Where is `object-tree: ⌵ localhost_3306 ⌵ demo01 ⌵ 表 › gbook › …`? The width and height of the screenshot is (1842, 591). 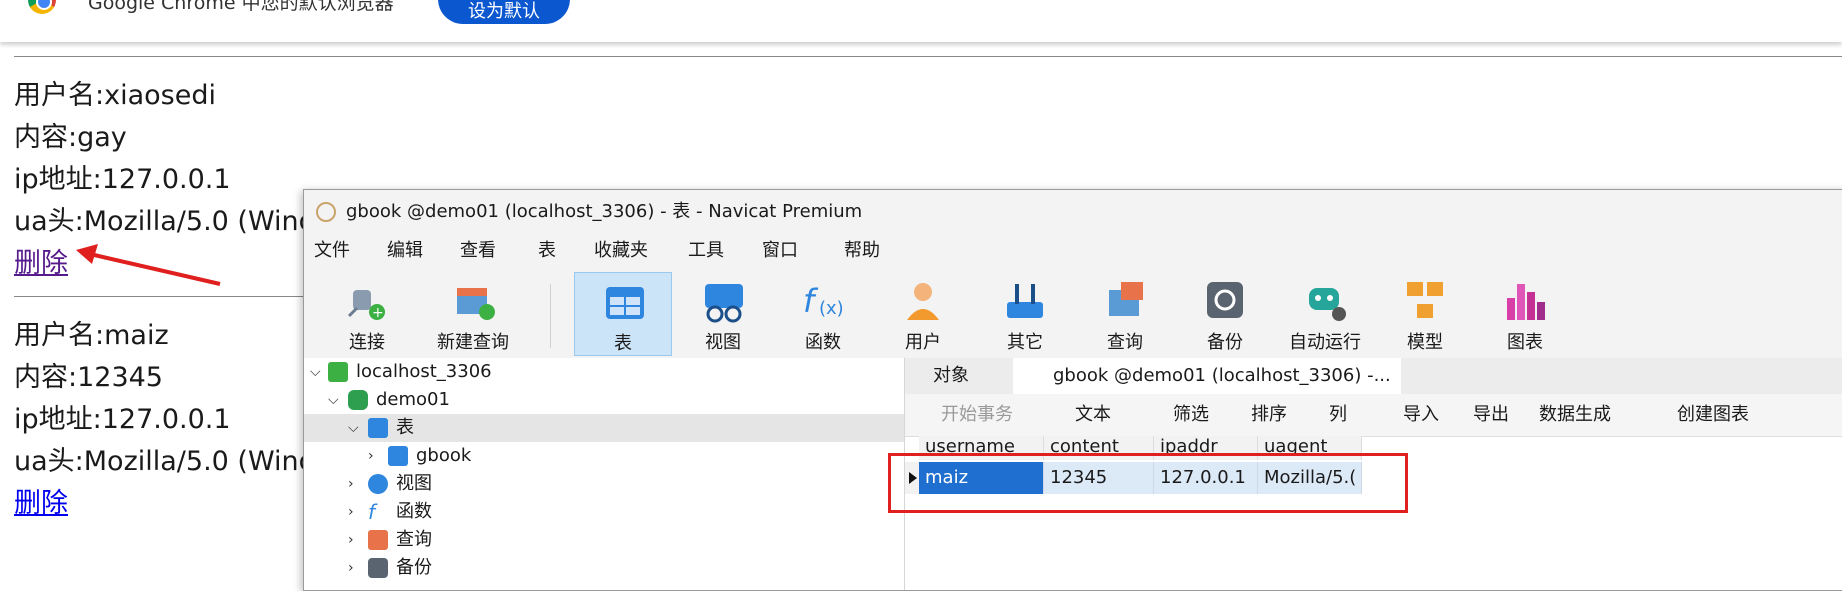
object-tree: ⌵ localhost_3306 ⌵ demo01 ⌵ 表 › gbook › … is located at coordinates (604, 474).